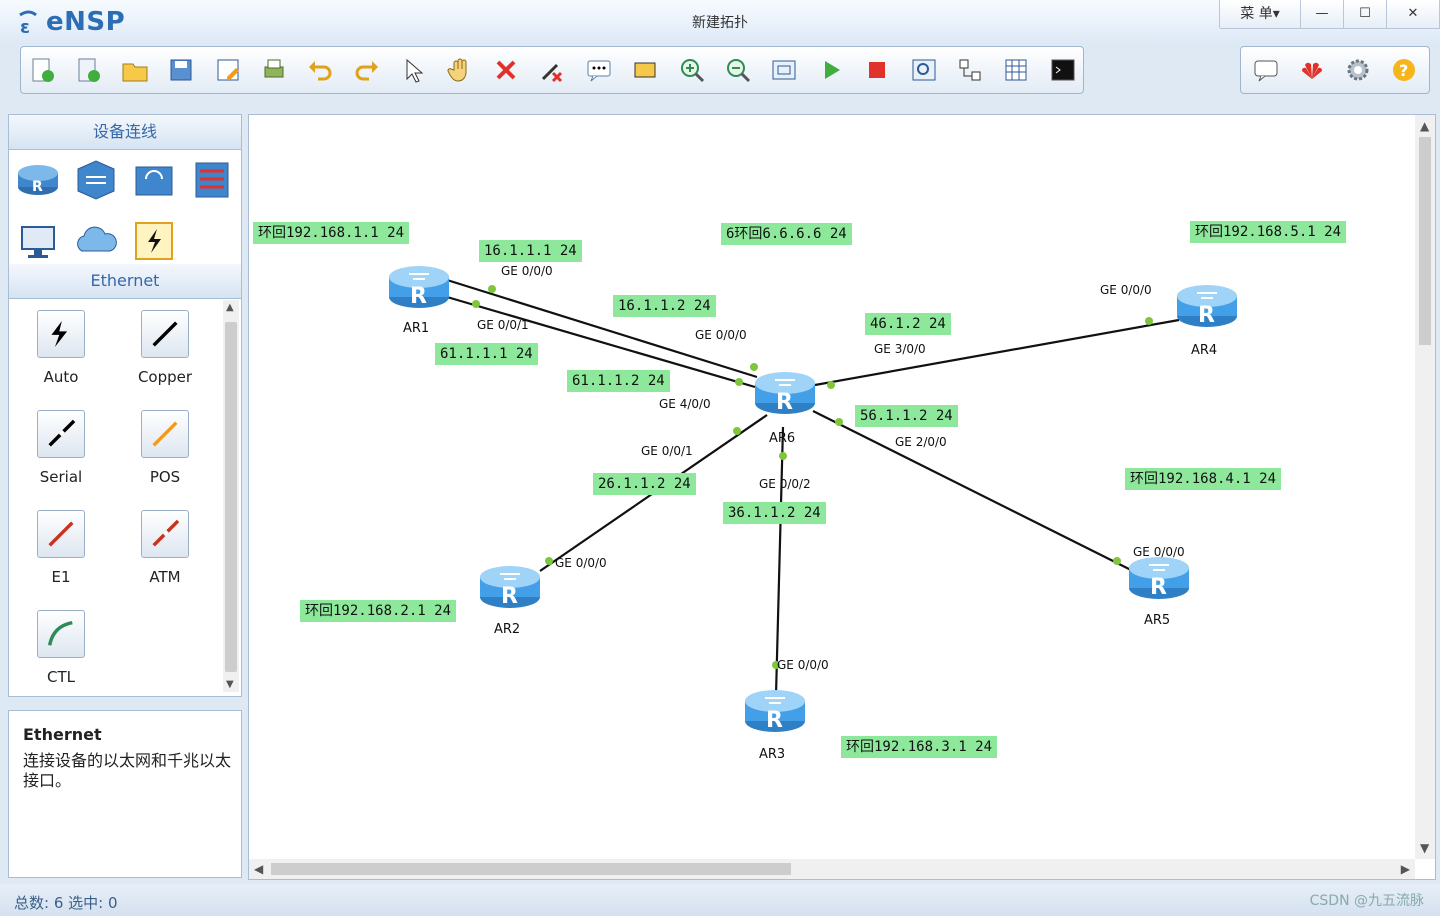 This screenshot has width=1440, height=916. What do you see at coordinates (88, 70) in the screenshot?
I see `new-lab-icon` at bounding box center [88, 70].